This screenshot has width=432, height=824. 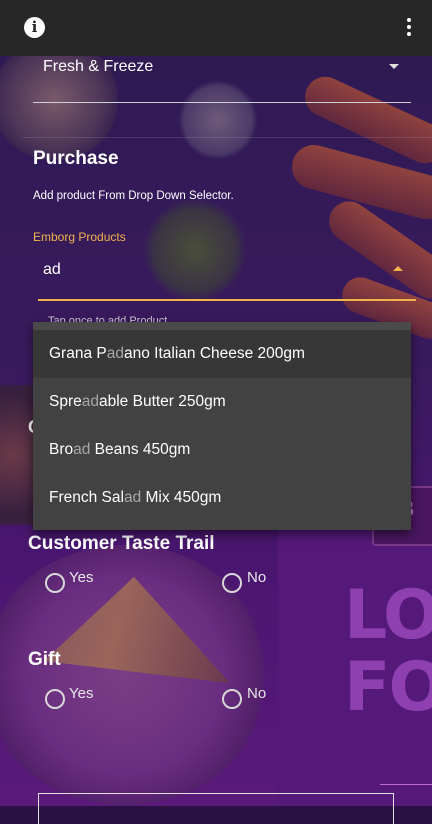 I want to click on taste-yes-radio, so click(x=55, y=583).